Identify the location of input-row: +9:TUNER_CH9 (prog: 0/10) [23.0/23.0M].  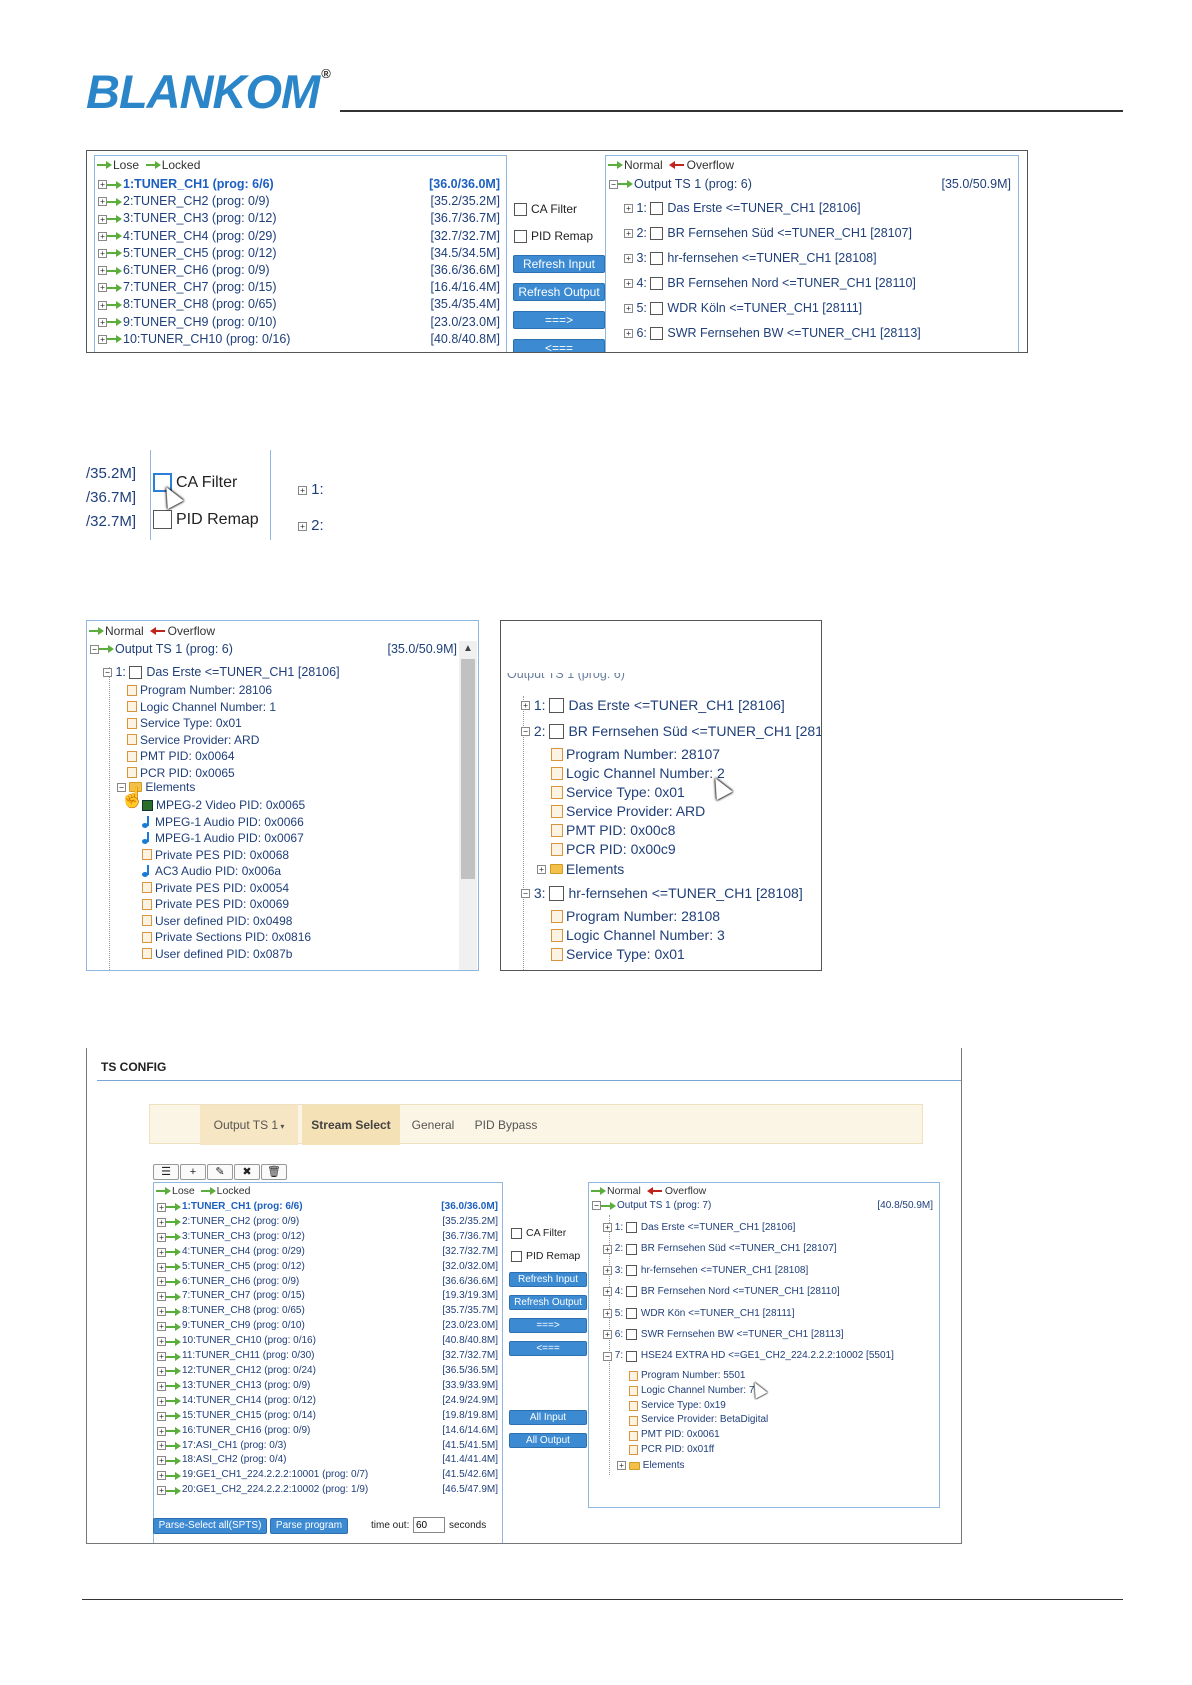
(300, 322).